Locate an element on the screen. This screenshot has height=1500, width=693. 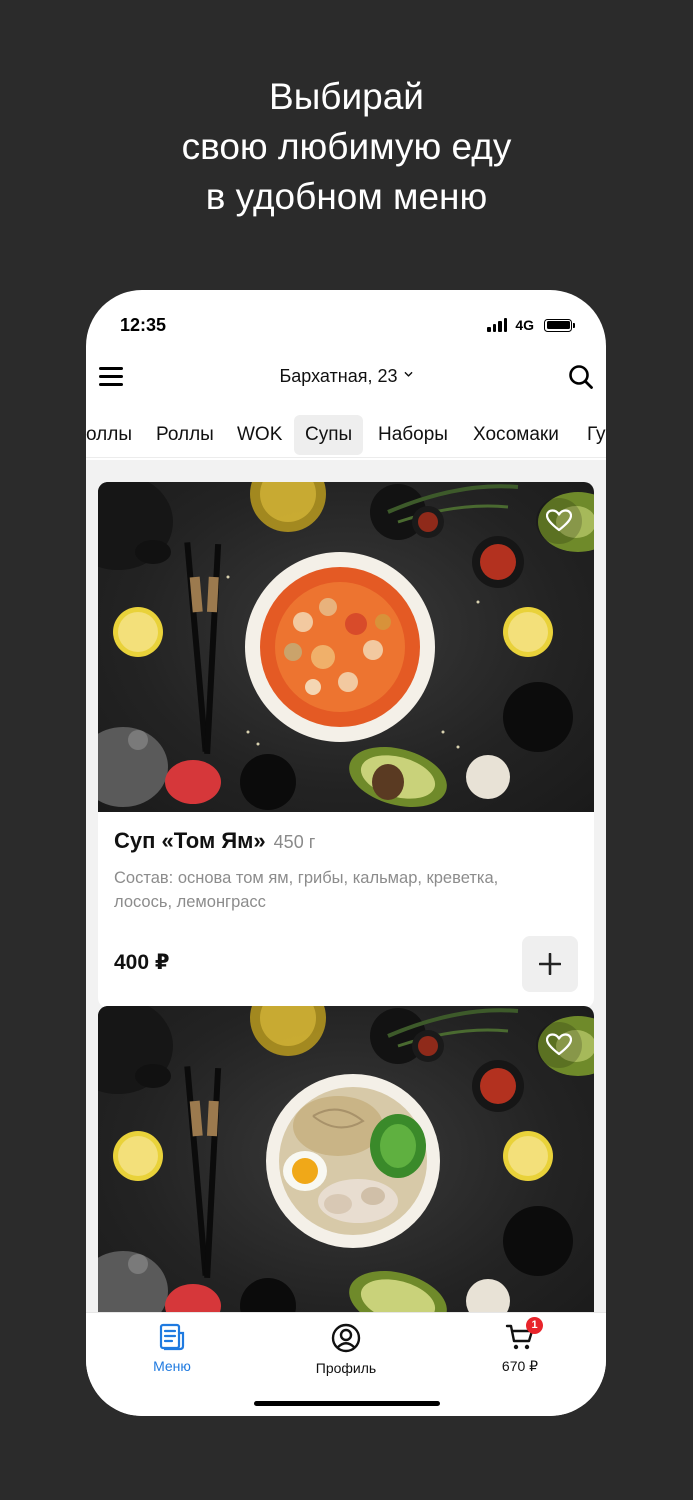
status-bar: 12:35 4G is located at coordinates (346, 325).